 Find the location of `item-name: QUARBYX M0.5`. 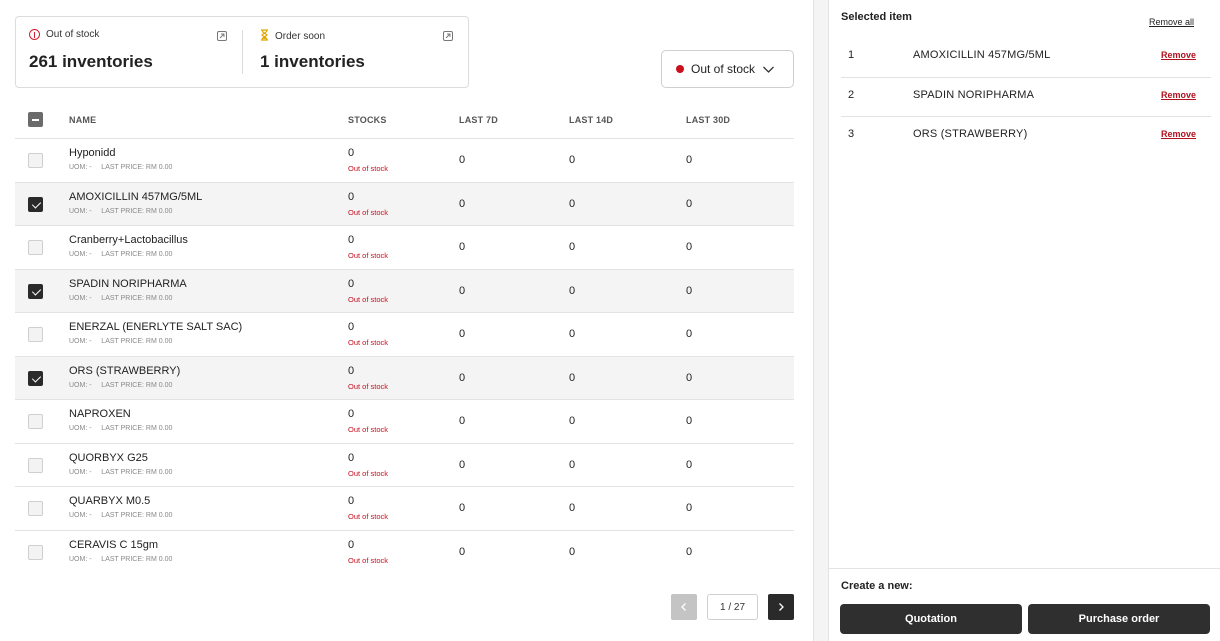

item-name: QUARBYX M0.5 is located at coordinates (110, 501).